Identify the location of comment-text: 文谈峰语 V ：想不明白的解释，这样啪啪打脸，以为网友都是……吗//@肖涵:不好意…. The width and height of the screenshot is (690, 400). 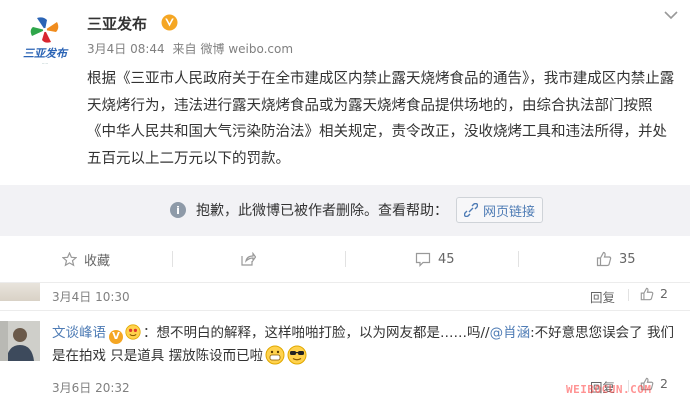
(367, 345).